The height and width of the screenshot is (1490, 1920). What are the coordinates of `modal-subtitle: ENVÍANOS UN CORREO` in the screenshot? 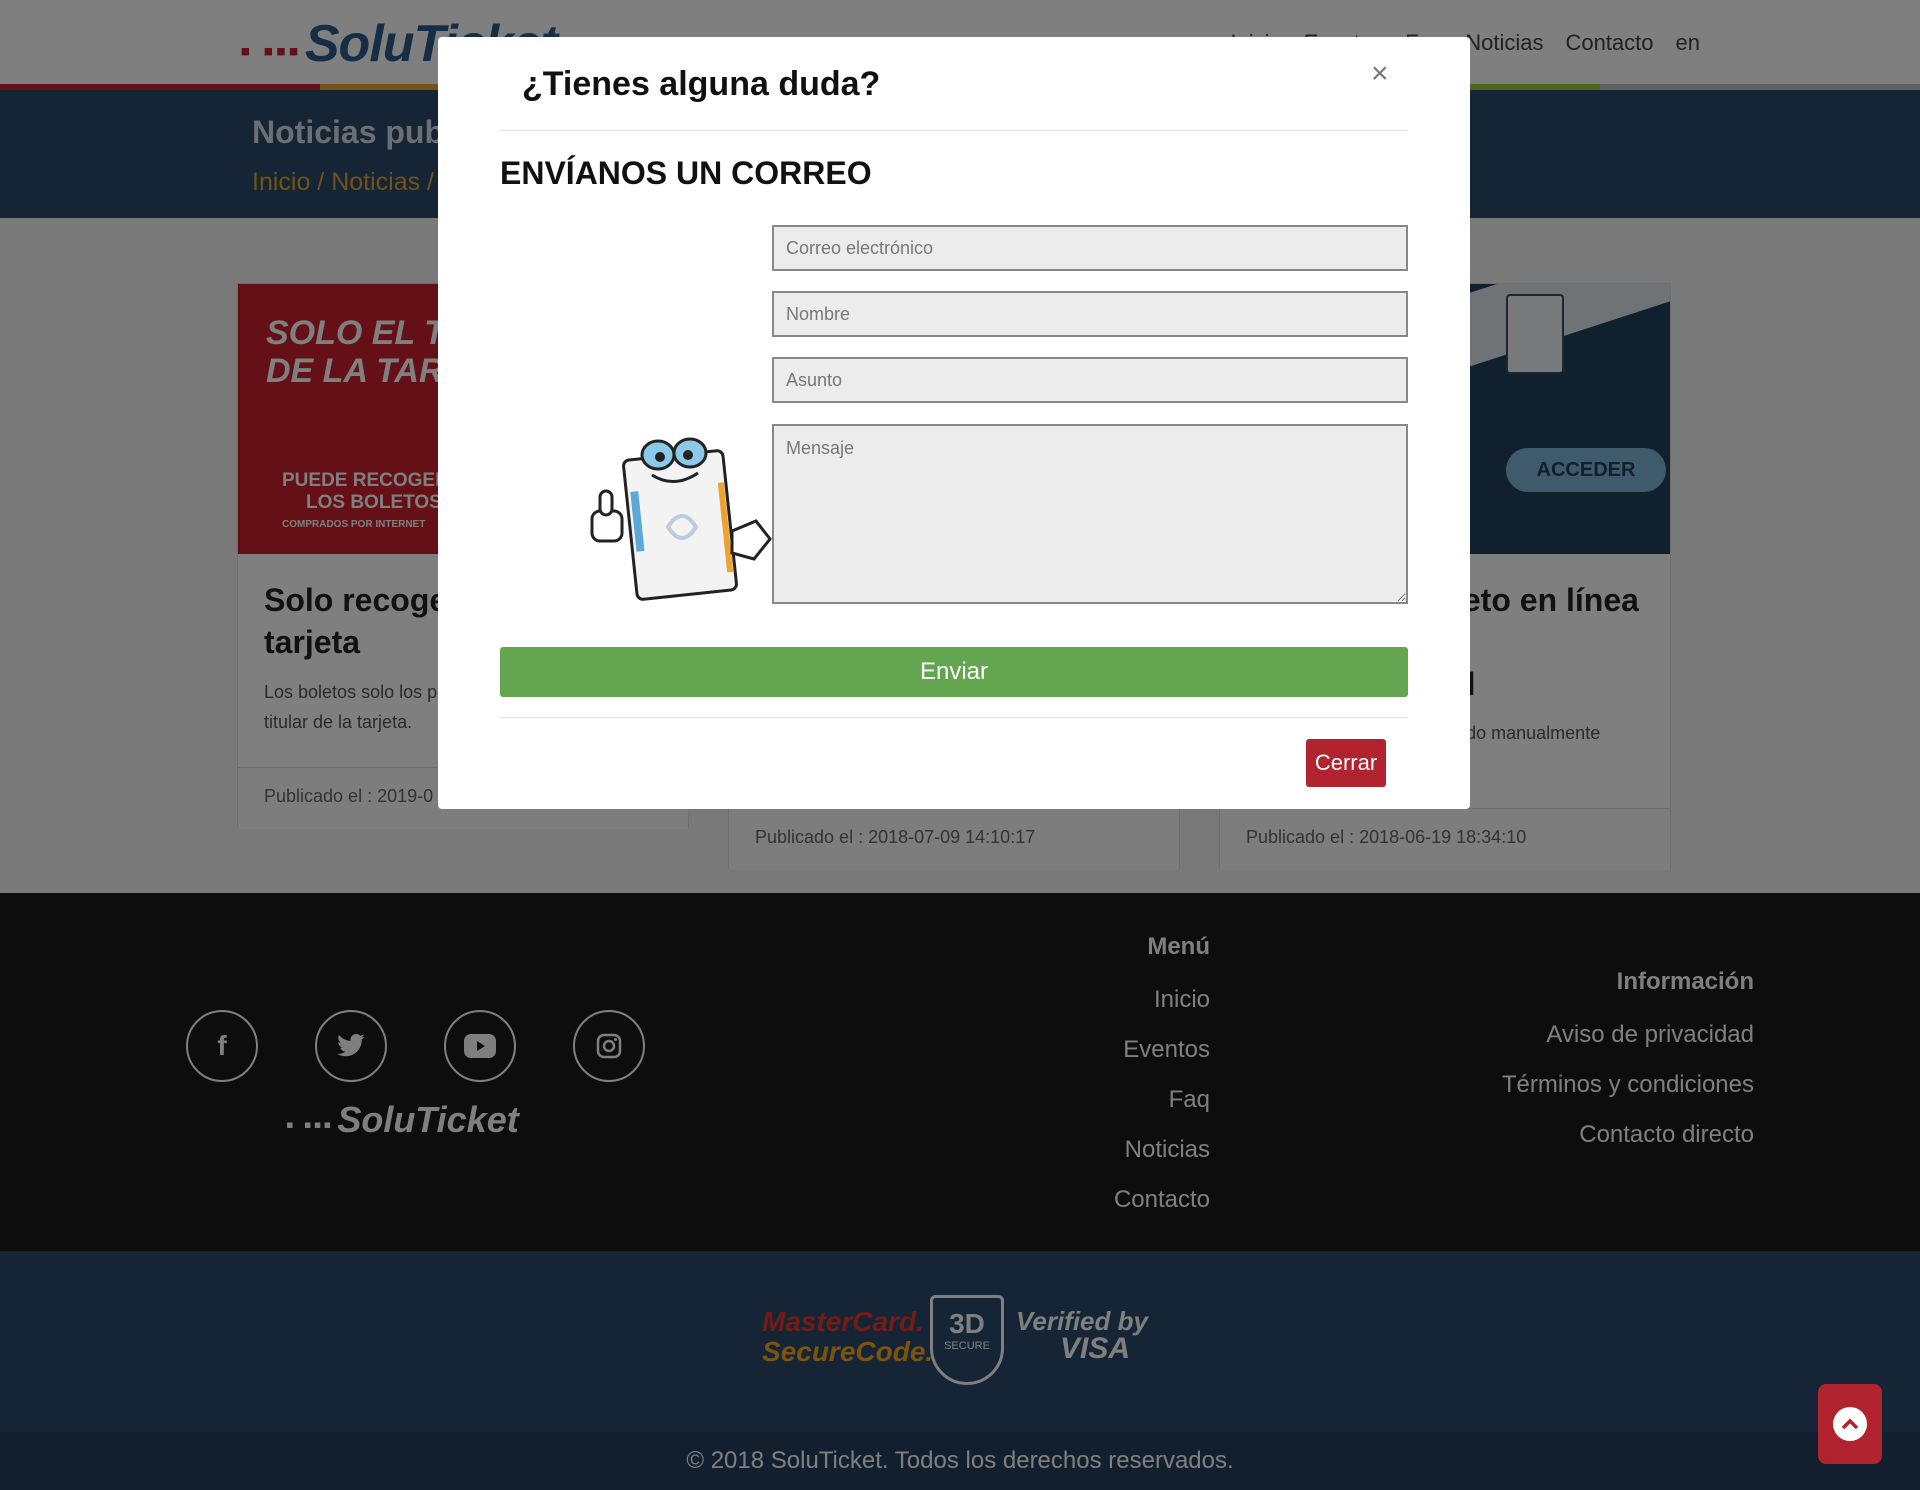 It's located at (686, 173).